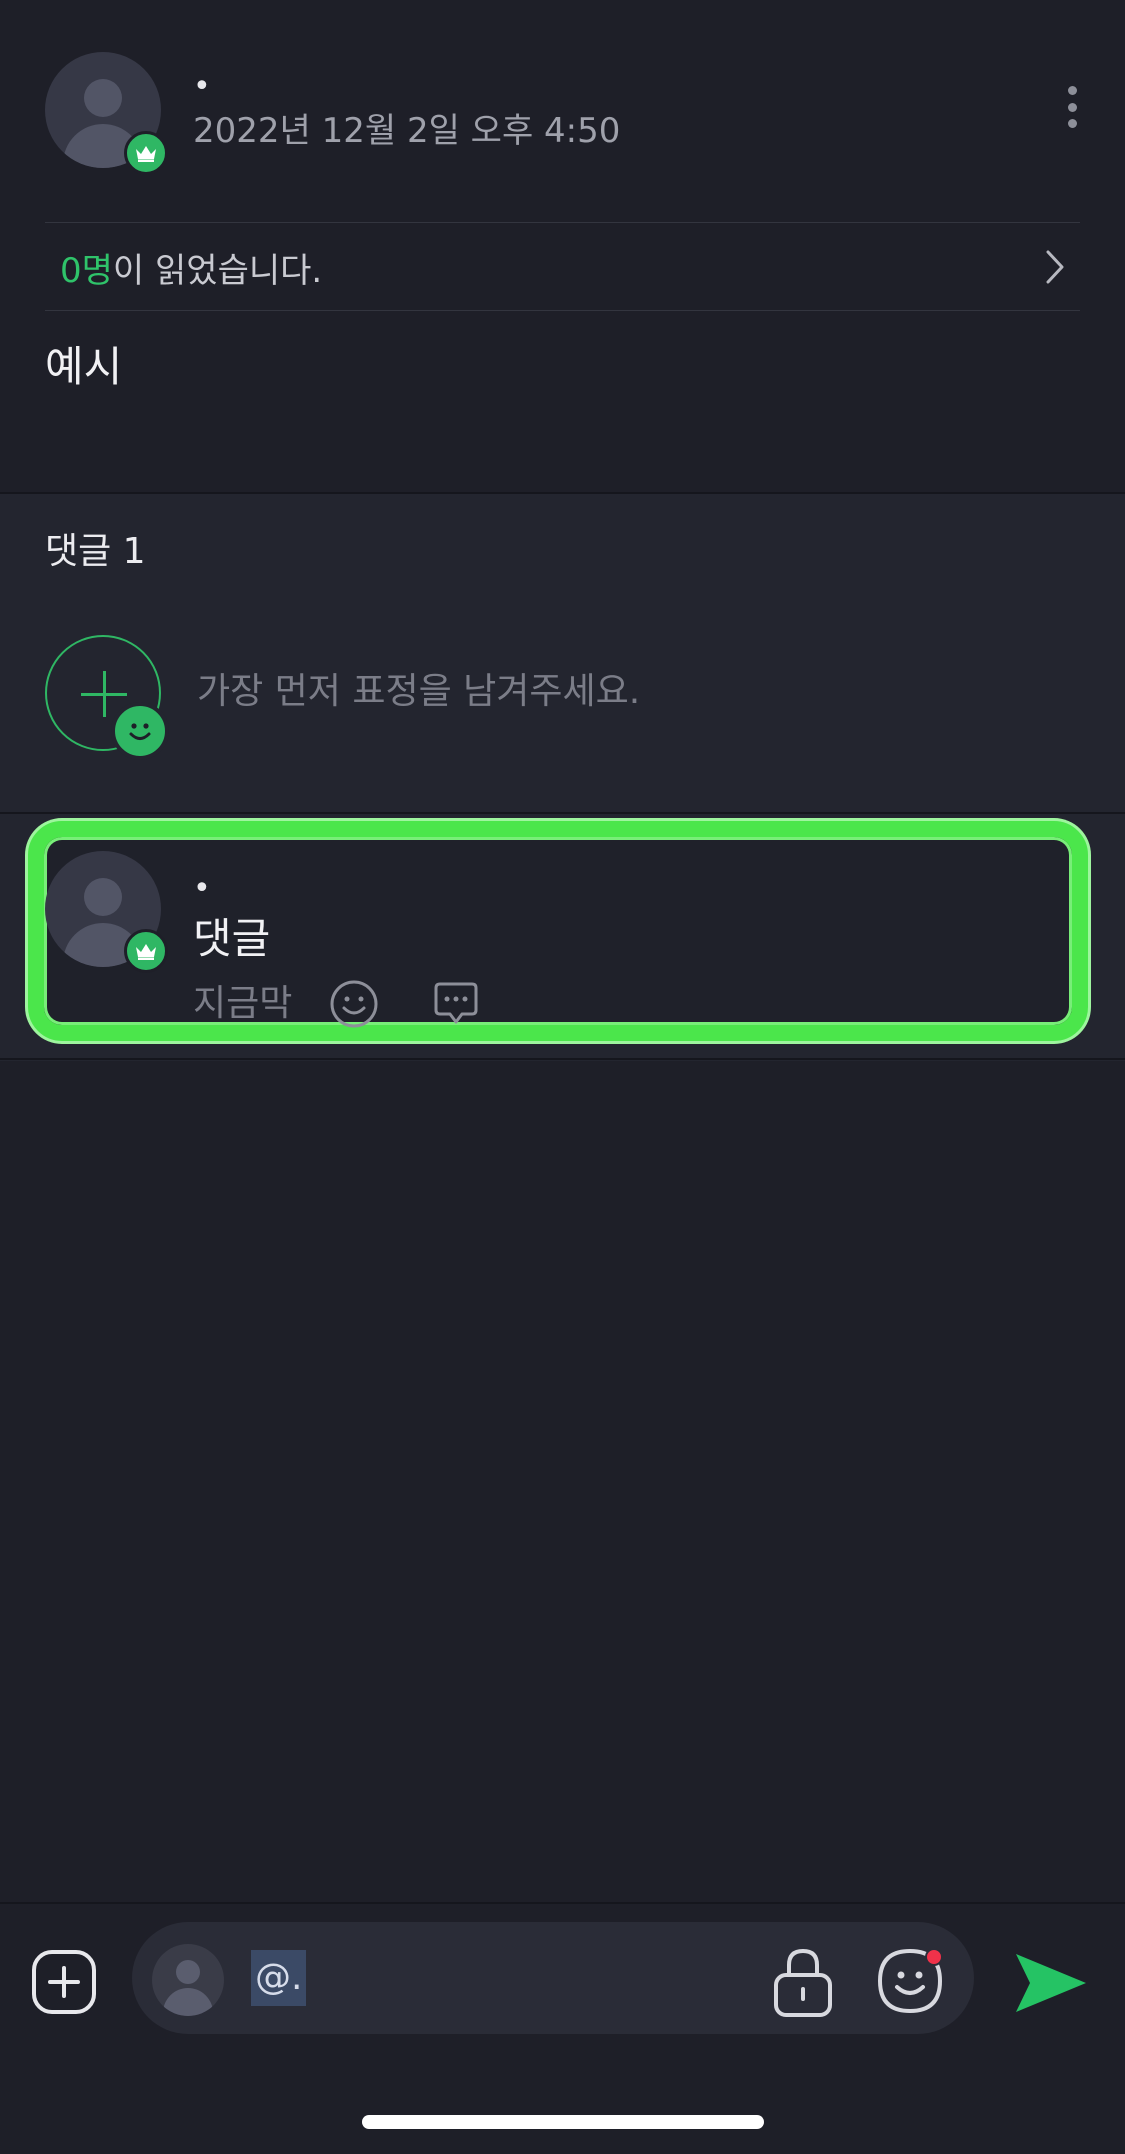 The image size is (1125, 2154). Describe the element at coordinates (934, 1957) in the screenshot. I see `notification-dot` at that location.